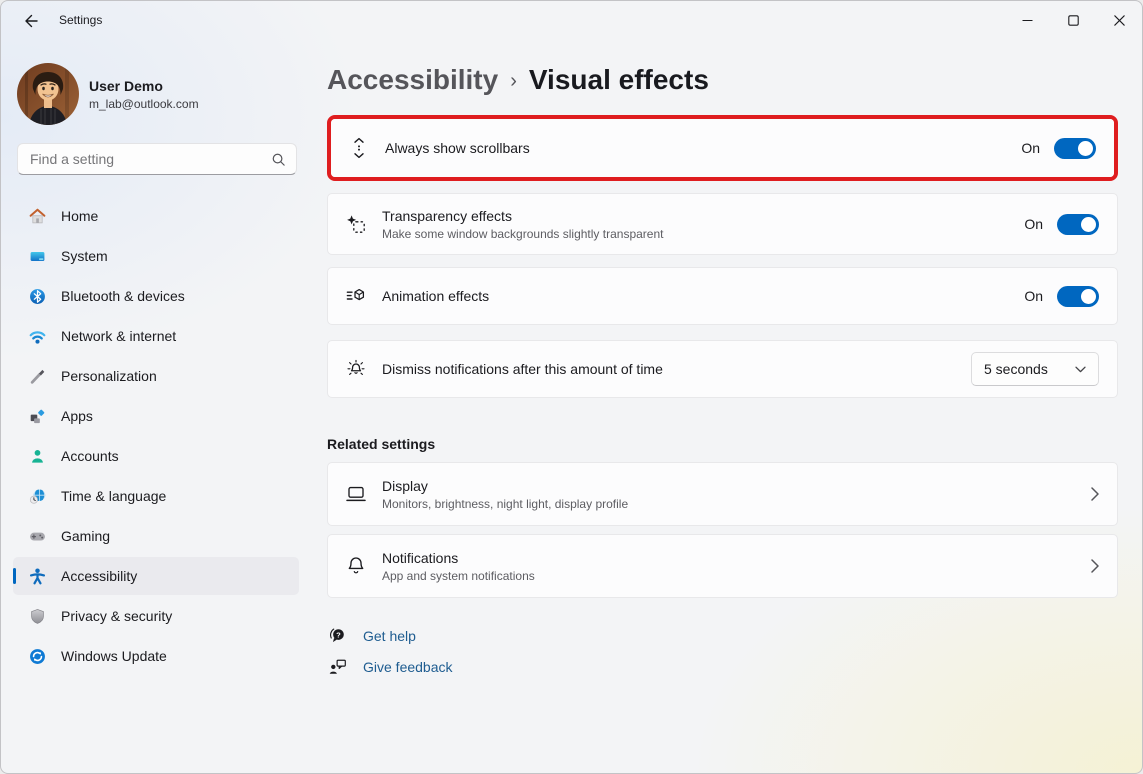 This screenshot has height=774, width=1143. I want to click on search-box, so click(157, 159).